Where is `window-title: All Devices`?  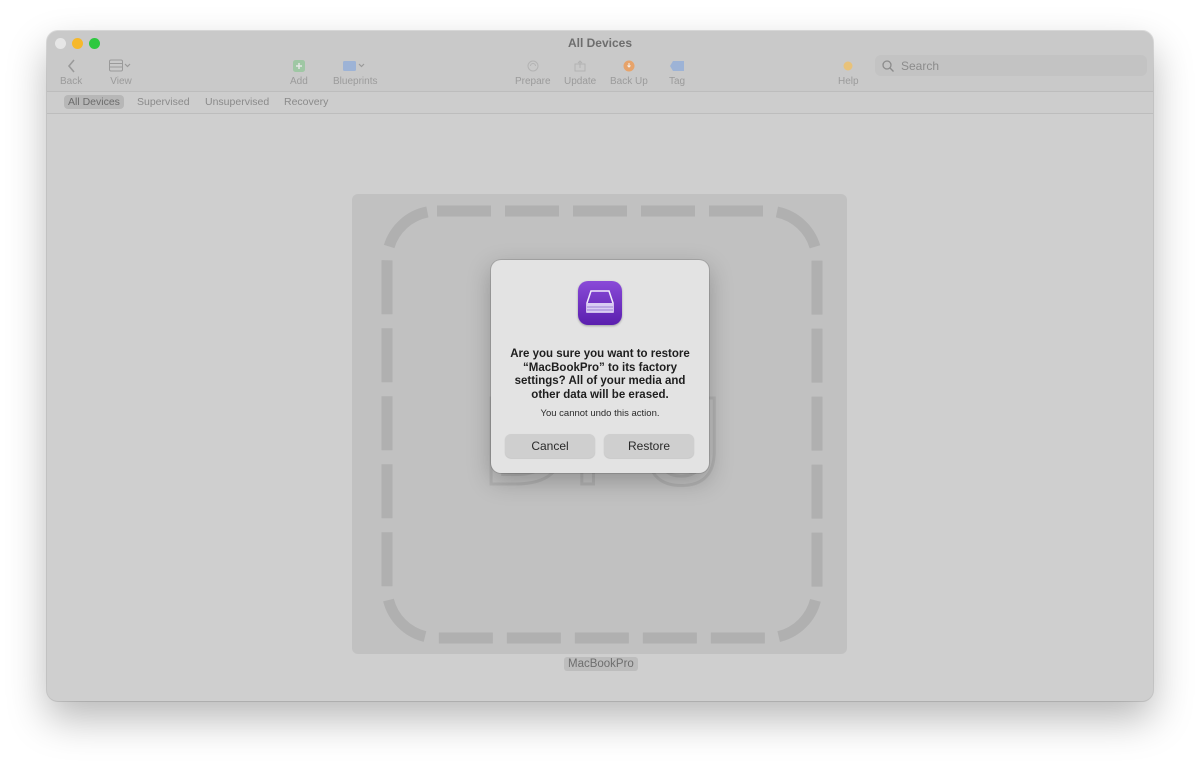
window-title: All Devices is located at coordinates (600, 43).